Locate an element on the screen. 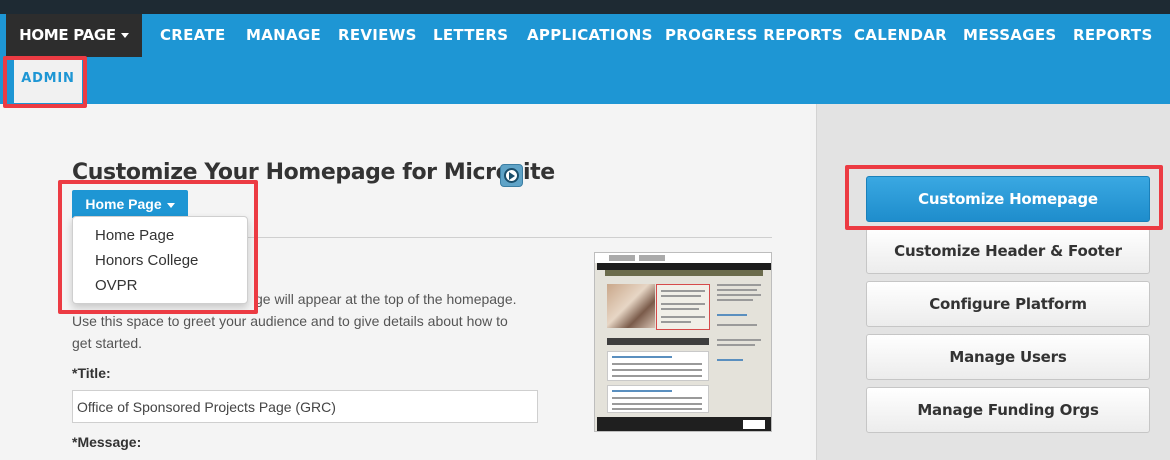  homepage-select-label: Home Page is located at coordinates (123, 204).